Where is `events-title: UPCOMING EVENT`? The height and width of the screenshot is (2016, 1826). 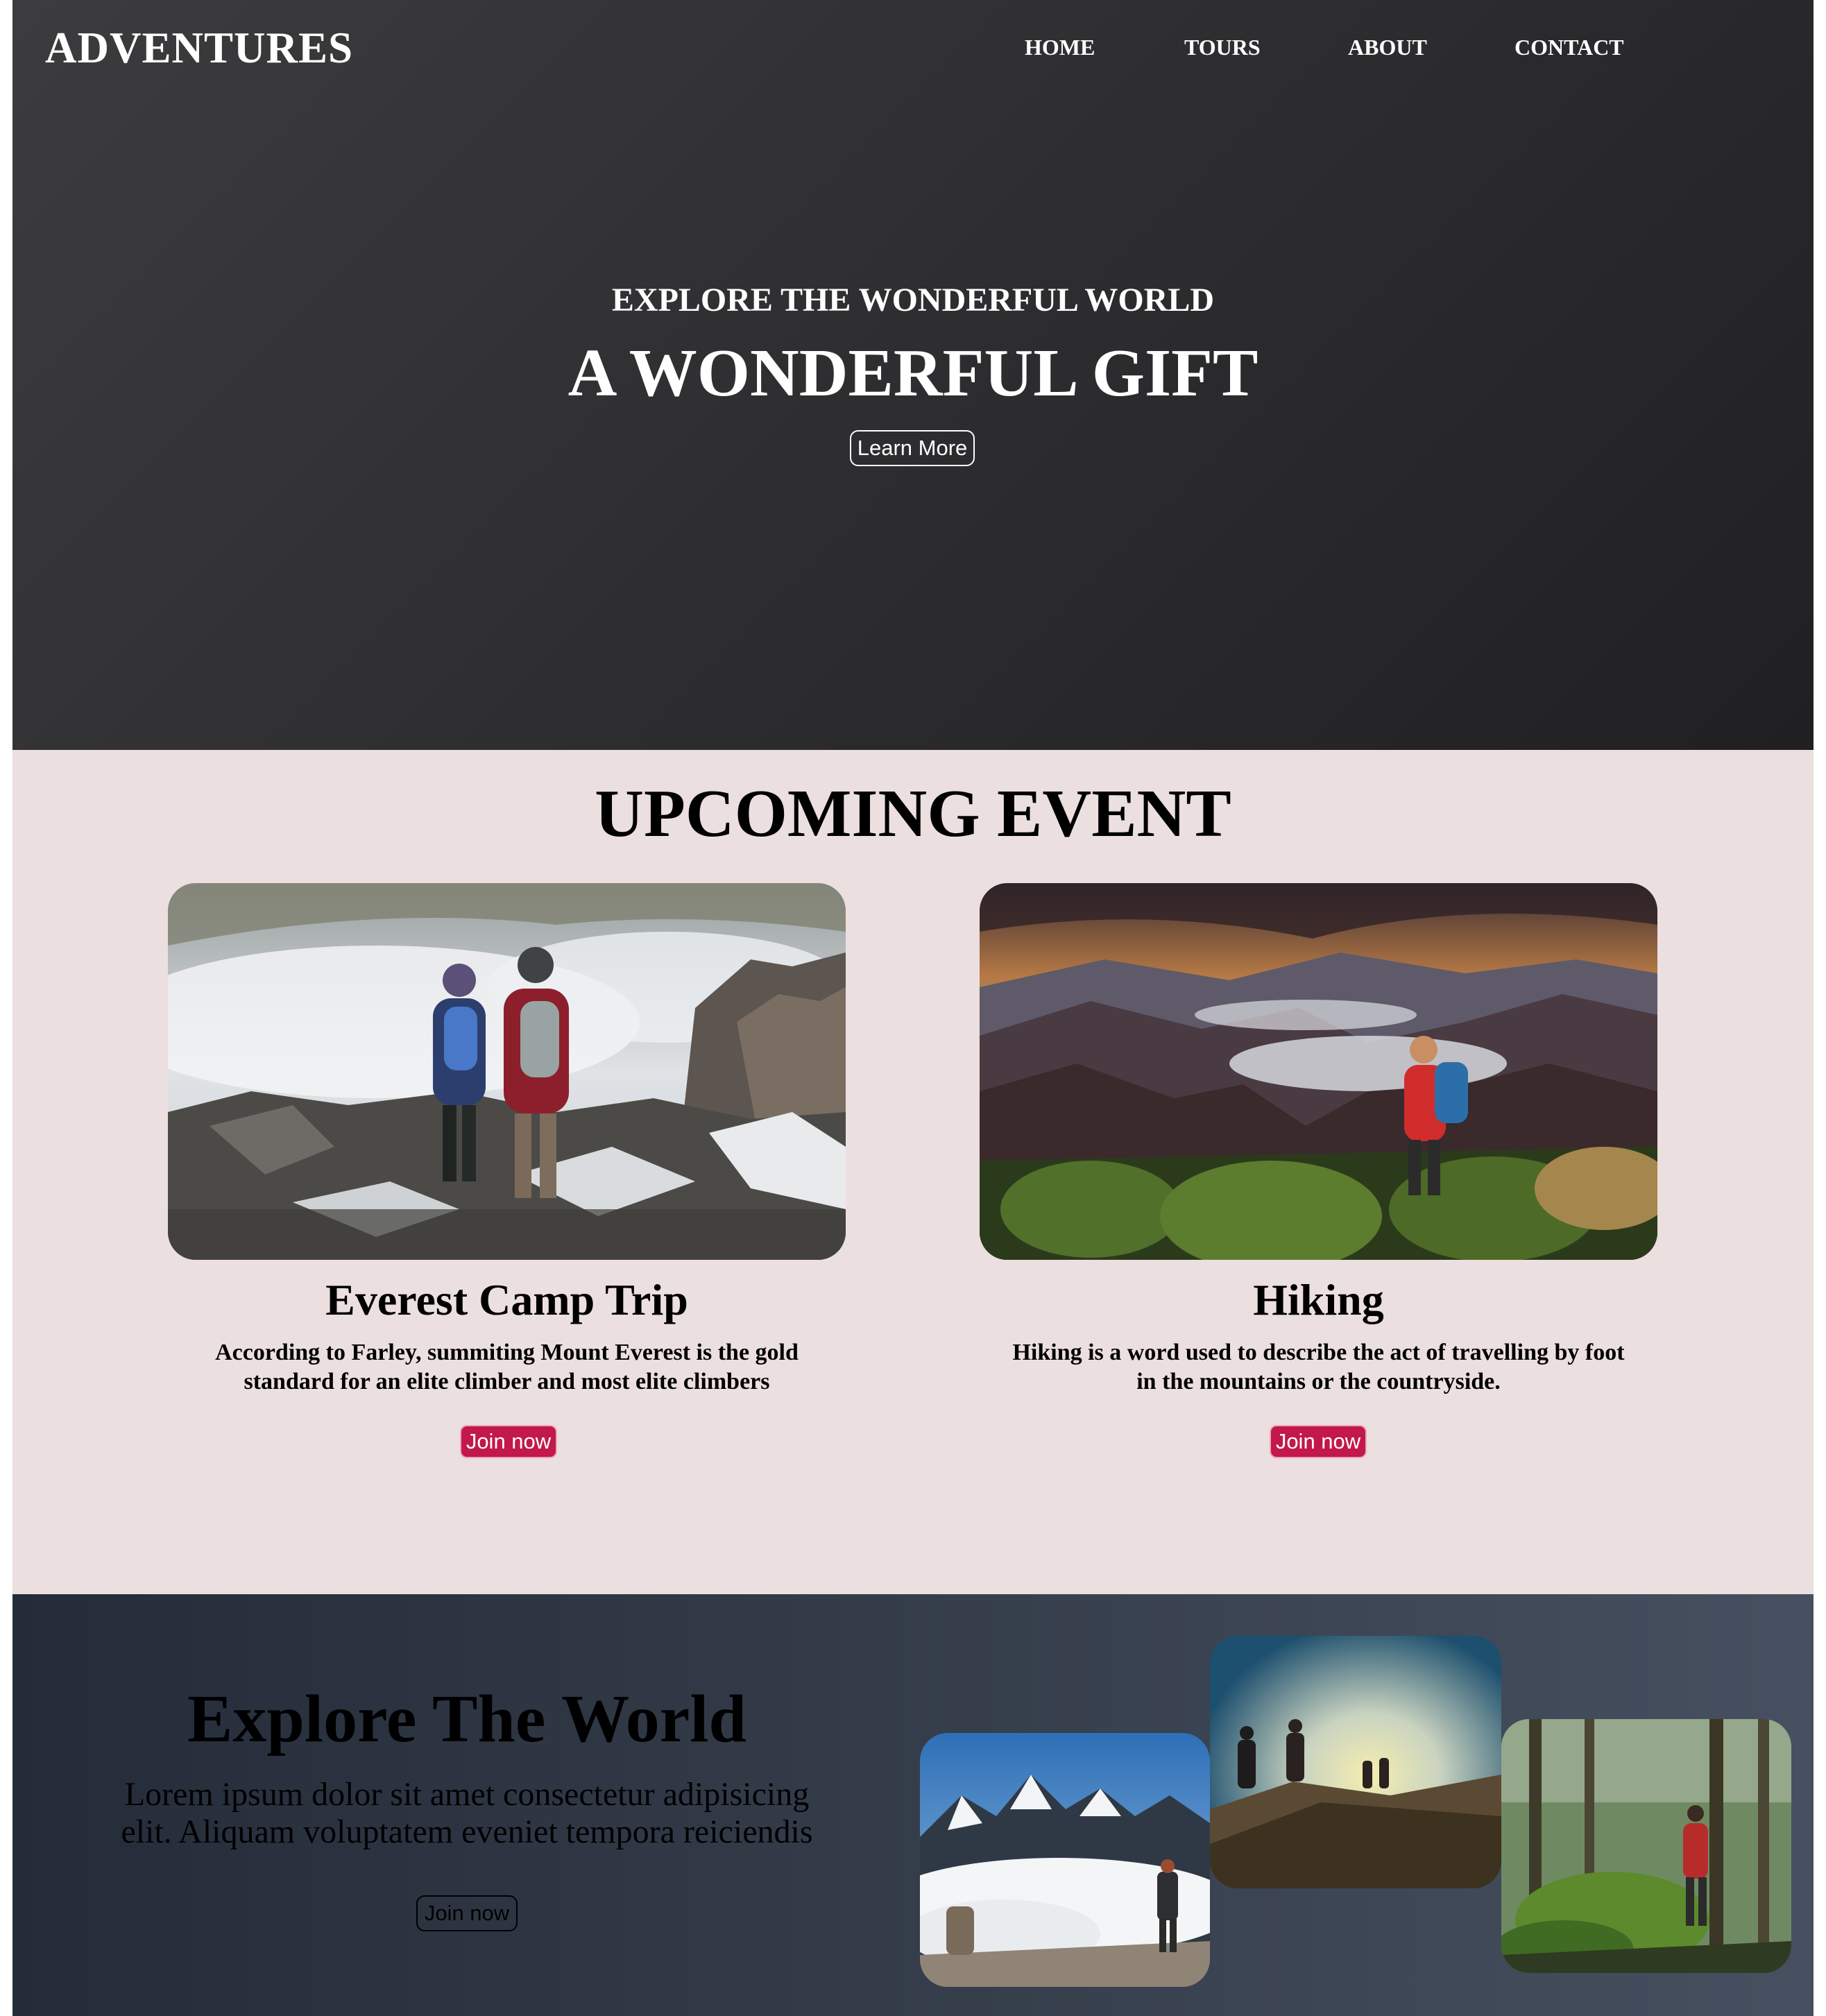
events-title: UPCOMING EVENT is located at coordinates (913, 813).